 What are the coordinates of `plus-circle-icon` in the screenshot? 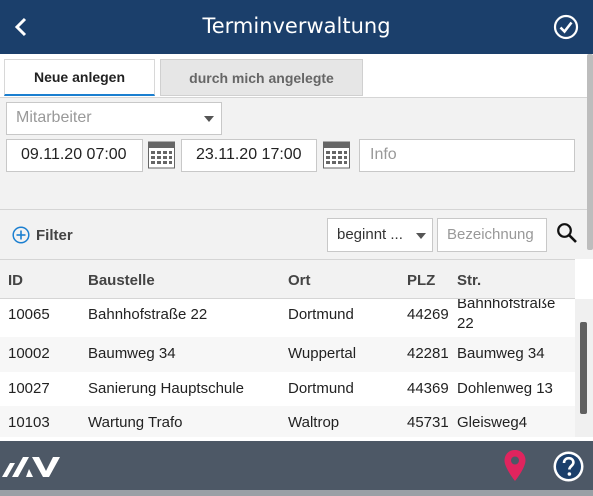 It's located at (21, 235).